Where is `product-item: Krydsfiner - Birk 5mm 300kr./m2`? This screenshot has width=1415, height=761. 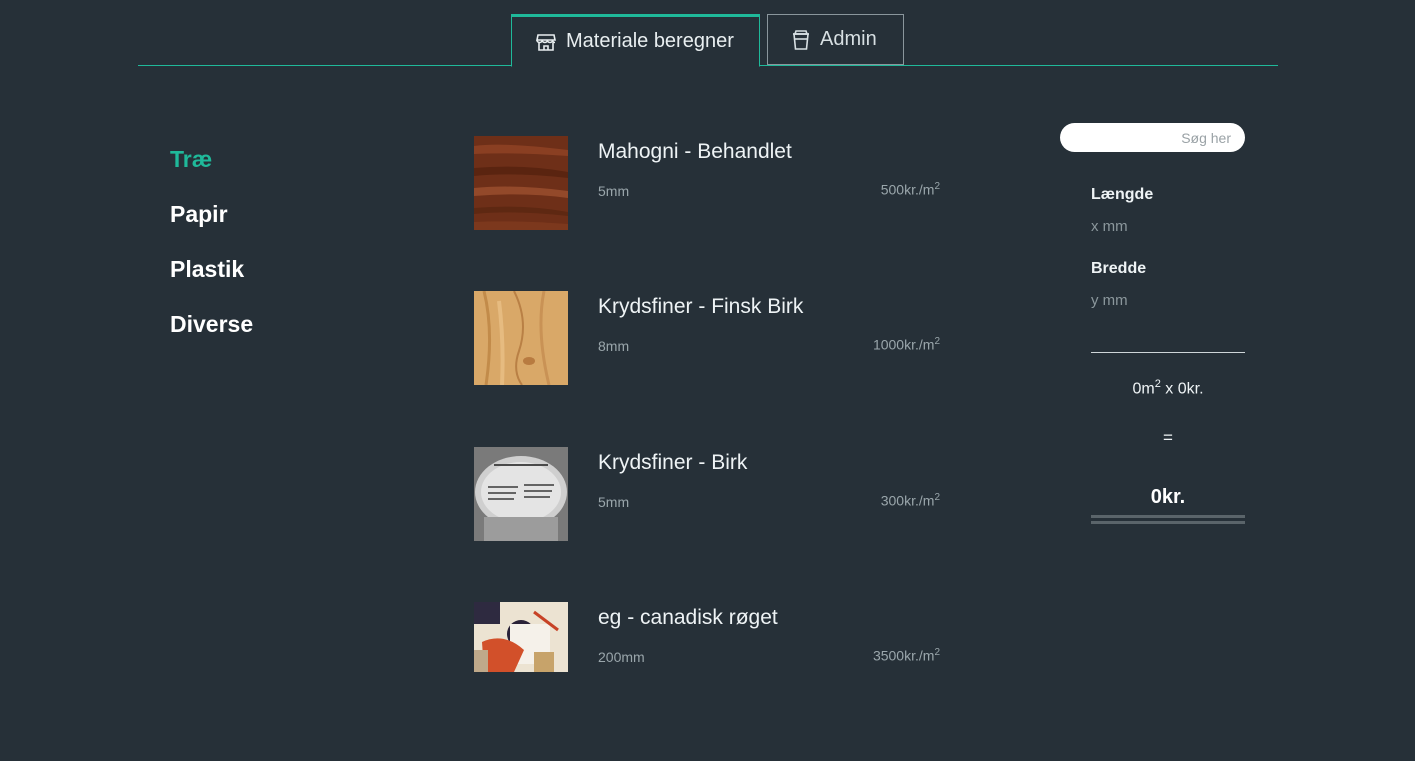
product-item: Krydsfiner - Birk 5mm 300kr./m2 is located at coordinates (709, 494).